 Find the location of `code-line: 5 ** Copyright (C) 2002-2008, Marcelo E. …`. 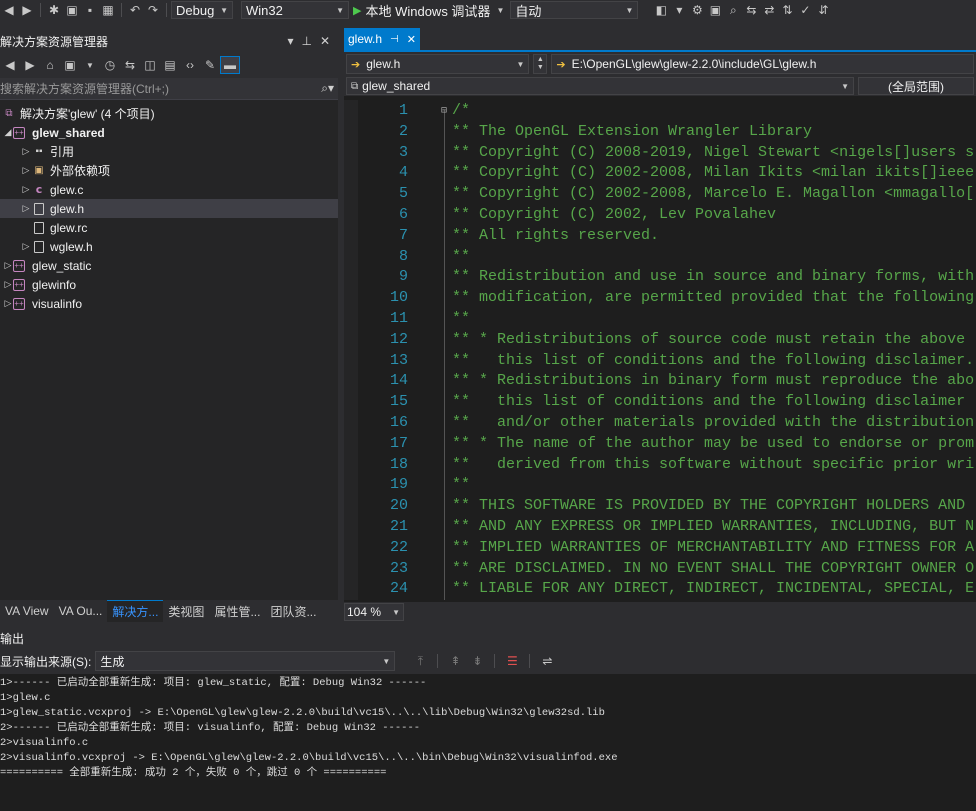

code-line: 5 ** Copyright (C) 2002-2008, Marcelo E. … is located at coordinates (660, 193).